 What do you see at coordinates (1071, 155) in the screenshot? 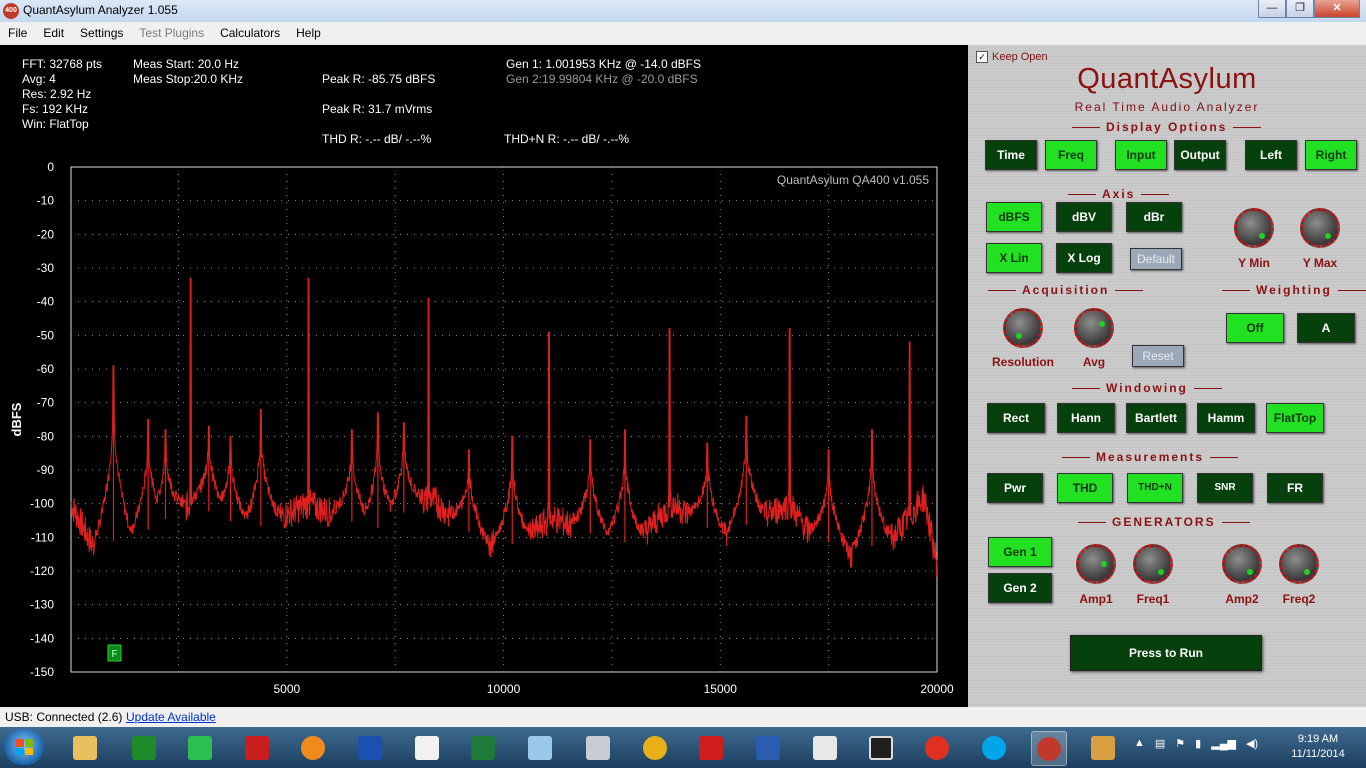
I see `freq-button: Freq` at bounding box center [1071, 155].